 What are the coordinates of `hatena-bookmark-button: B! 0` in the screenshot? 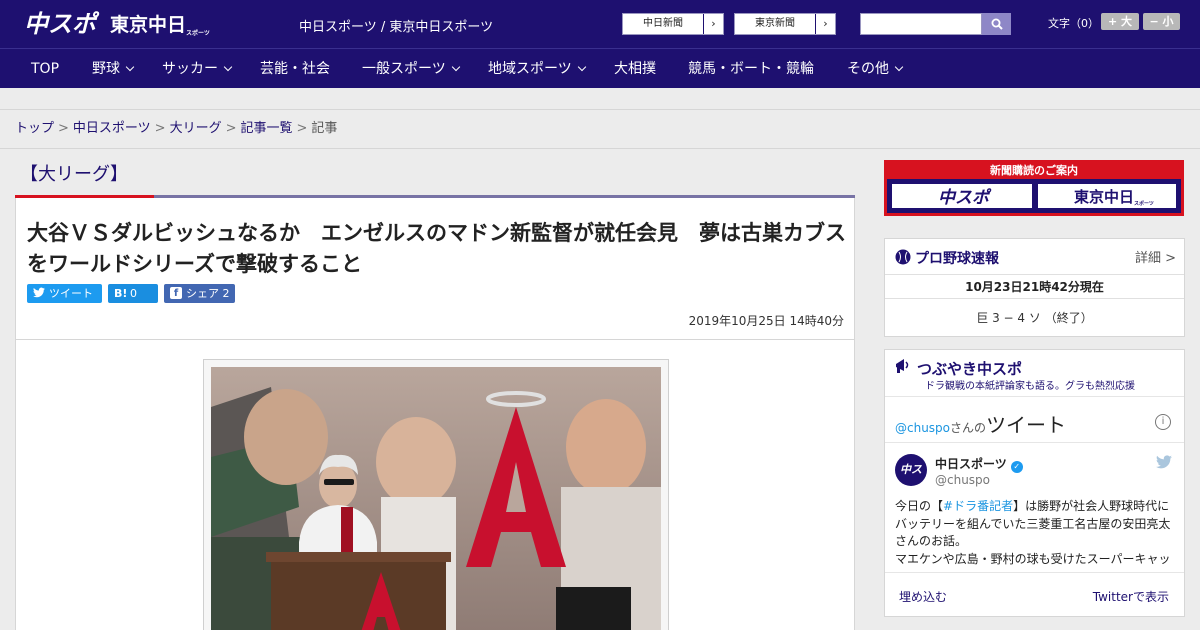 It's located at (133, 293).